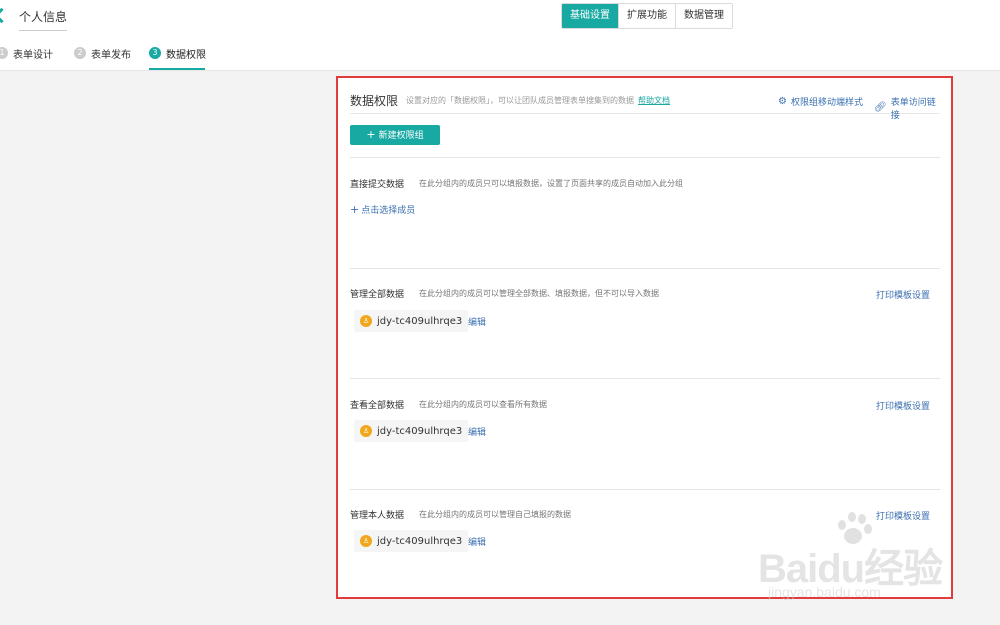 This screenshot has width=1000, height=625. I want to click on new-group-label: 新建权限组, so click(401, 136).